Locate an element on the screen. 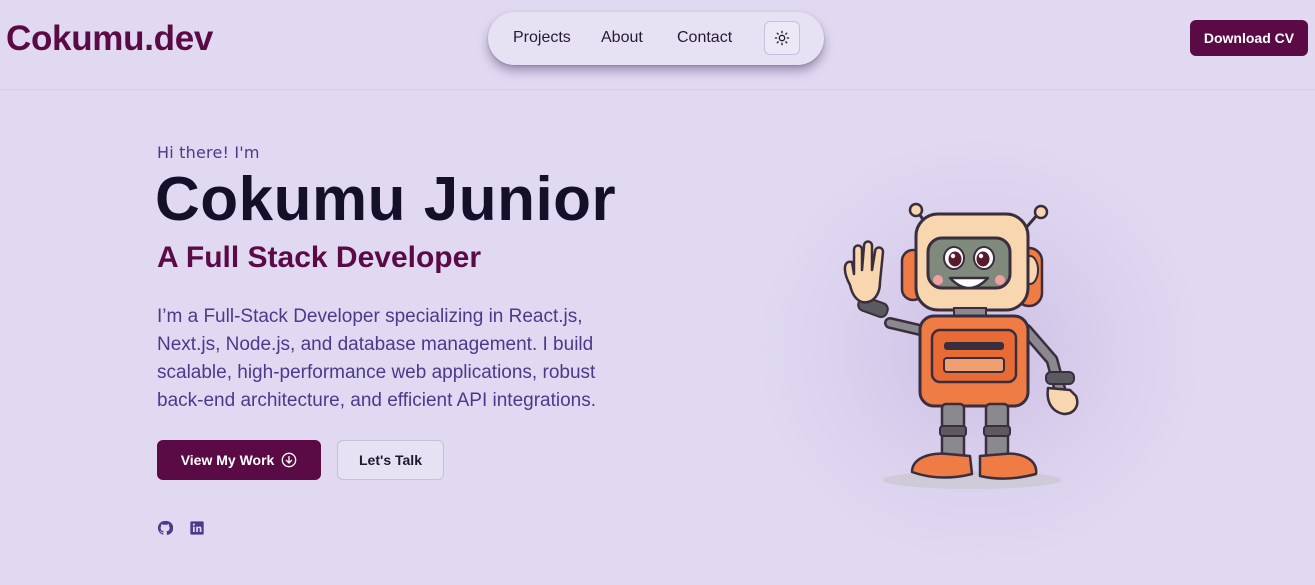  sun-icon is located at coordinates (782, 38).